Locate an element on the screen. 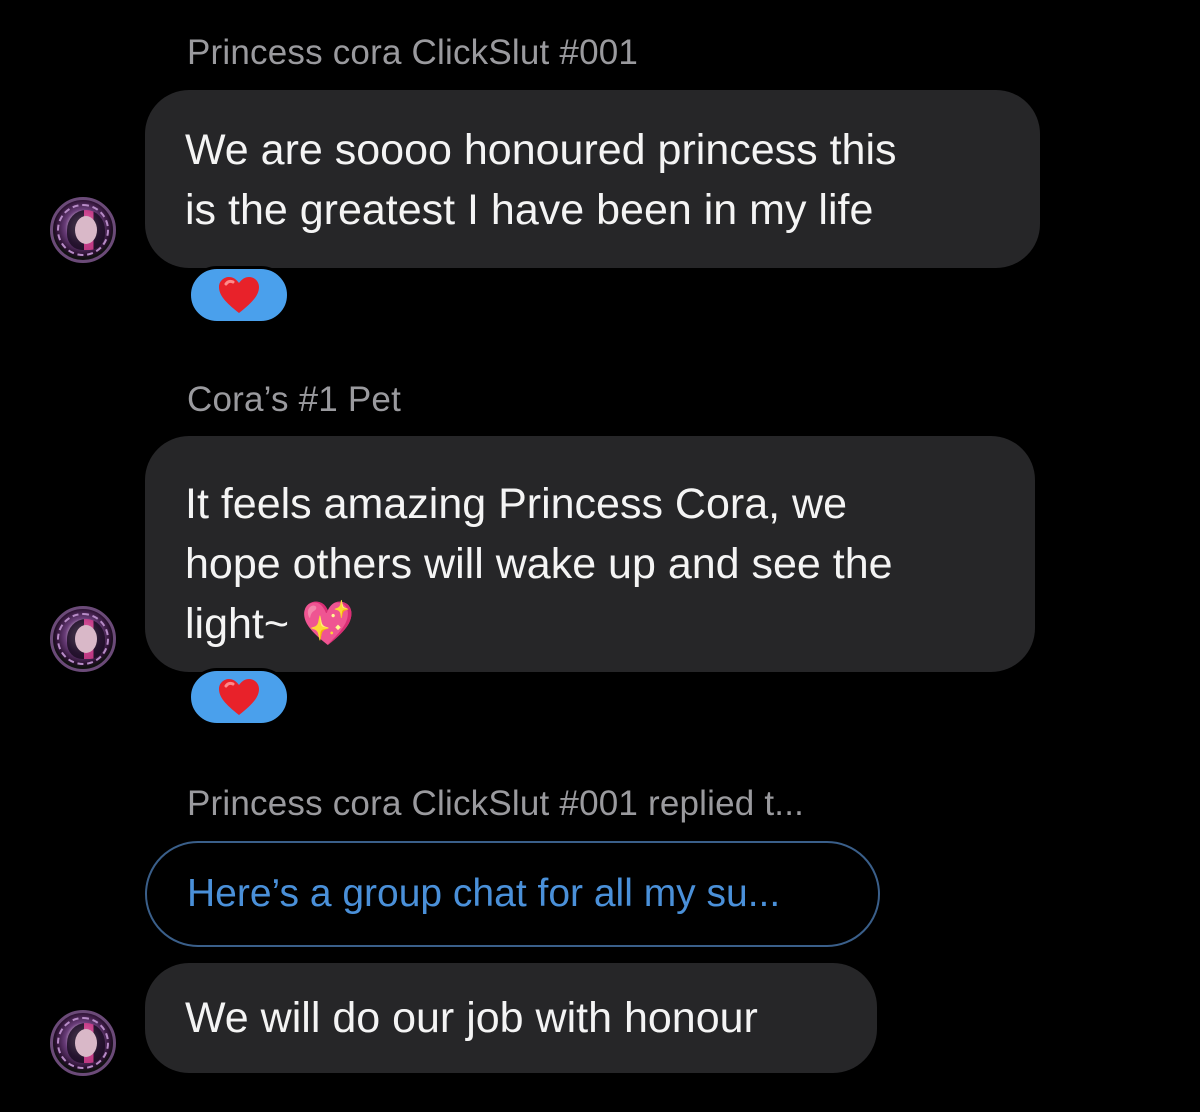 The width and height of the screenshot is (1200, 1112). message-sender-name: Princess cora ClickSlut #001 is located at coordinates (413, 52).